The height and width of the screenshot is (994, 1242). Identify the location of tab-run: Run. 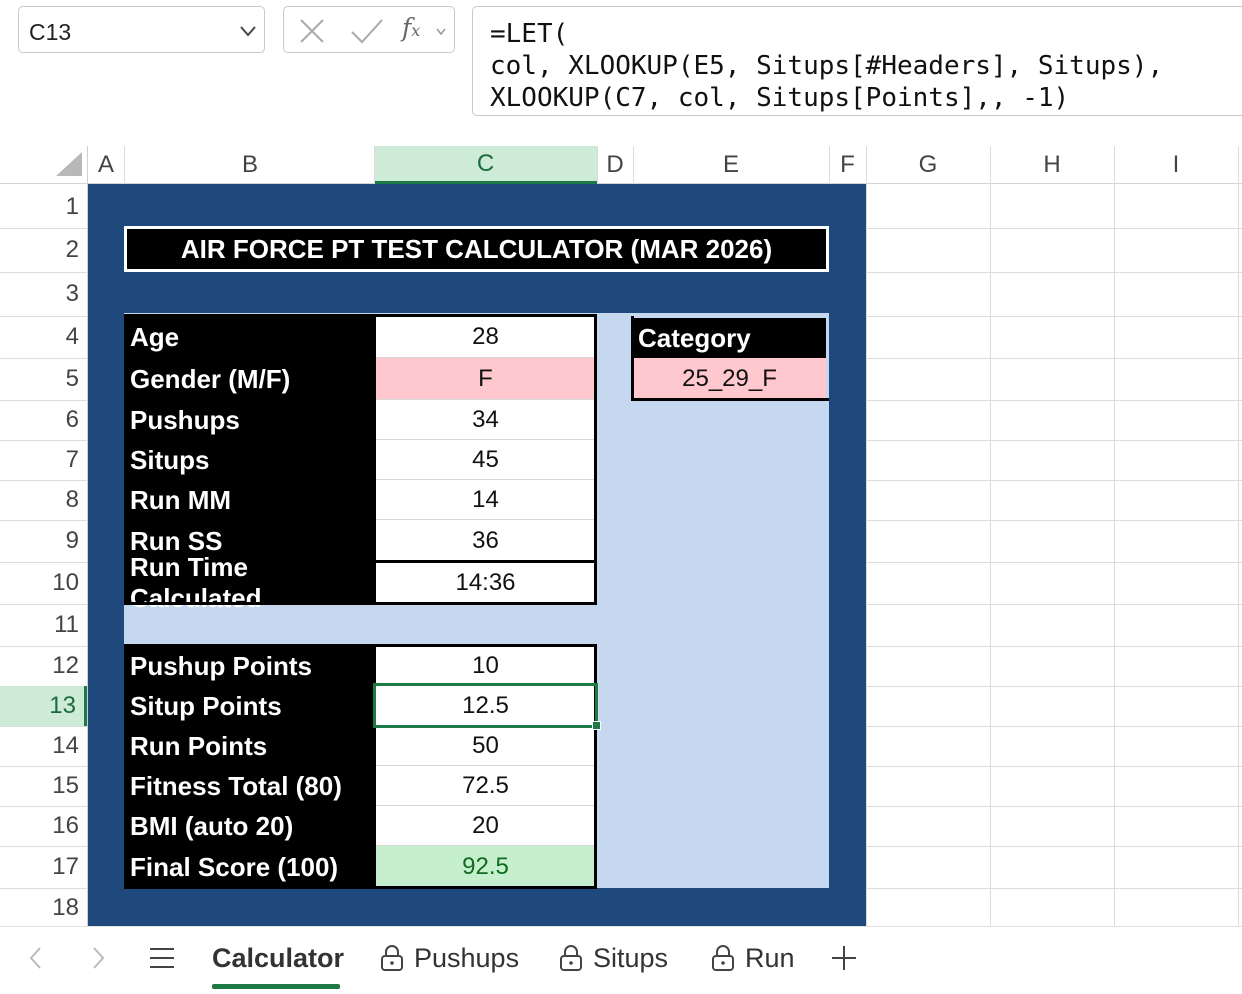
(753, 958).